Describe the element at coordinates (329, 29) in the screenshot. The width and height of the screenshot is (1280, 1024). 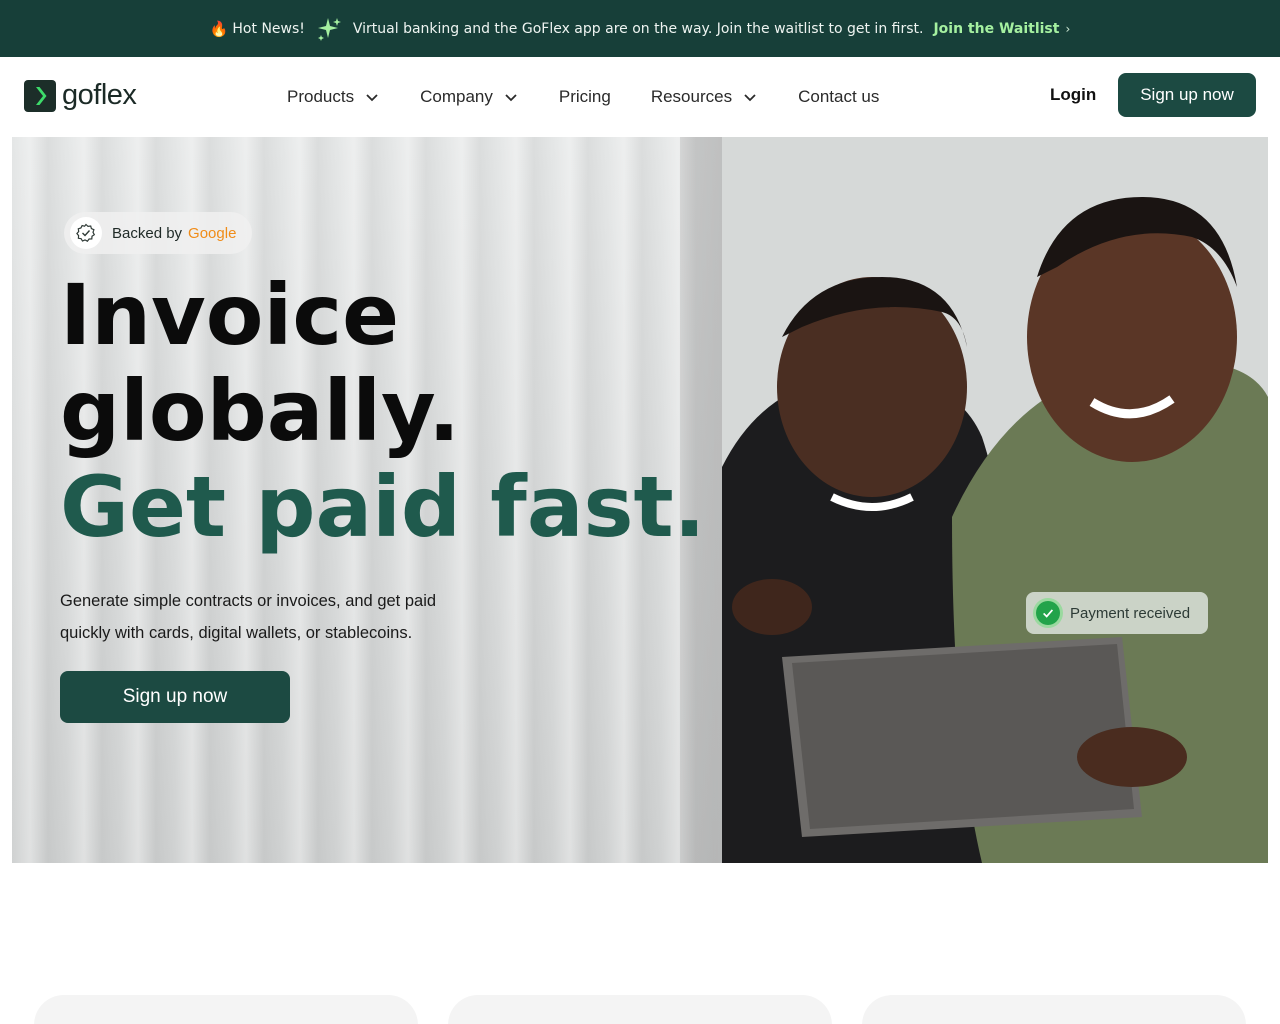
I see `sparkle-icon` at that location.